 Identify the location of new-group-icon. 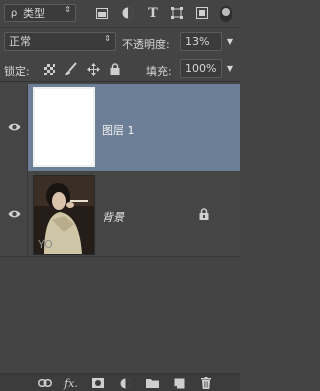
(152, 383).